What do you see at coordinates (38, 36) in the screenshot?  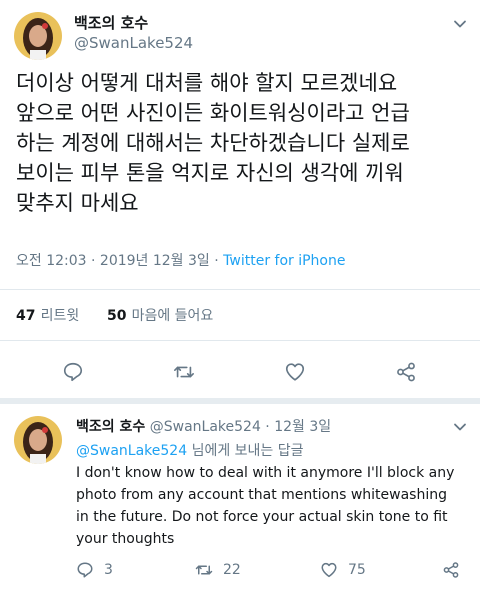 I see `avatar` at bounding box center [38, 36].